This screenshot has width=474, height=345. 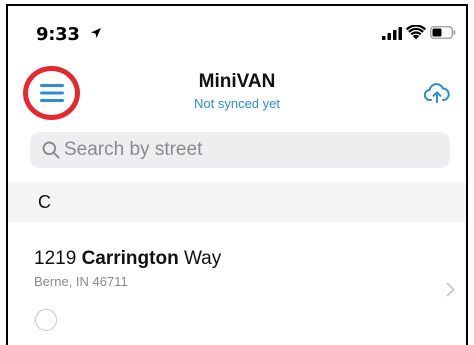 What do you see at coordinates (96, 33) in the screenshot?
I see `location-arrow-icon` at bounding box center [96, 33].